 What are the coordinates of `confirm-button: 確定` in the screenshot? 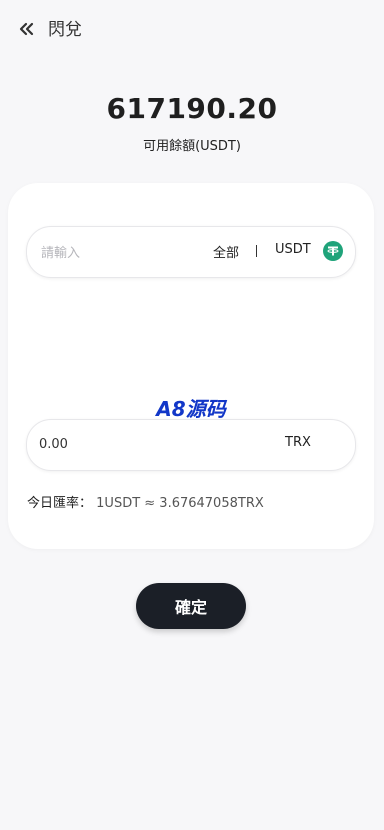 It's located at (191, 606).